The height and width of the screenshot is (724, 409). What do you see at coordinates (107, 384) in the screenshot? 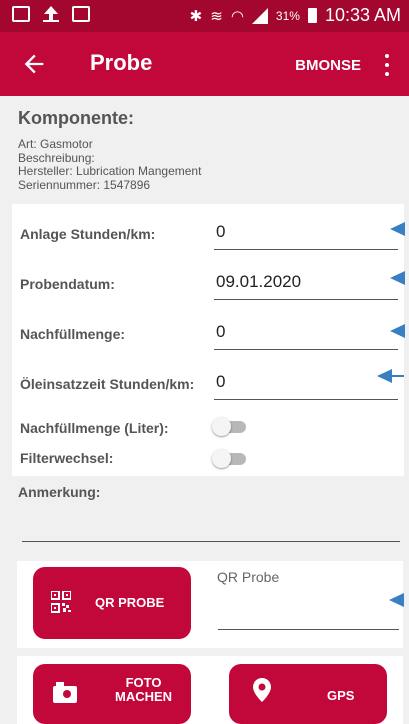
I see `oeleinsatz-label: Öleinsatzzeit Stunden/km:` at bounding box center [107, 384].